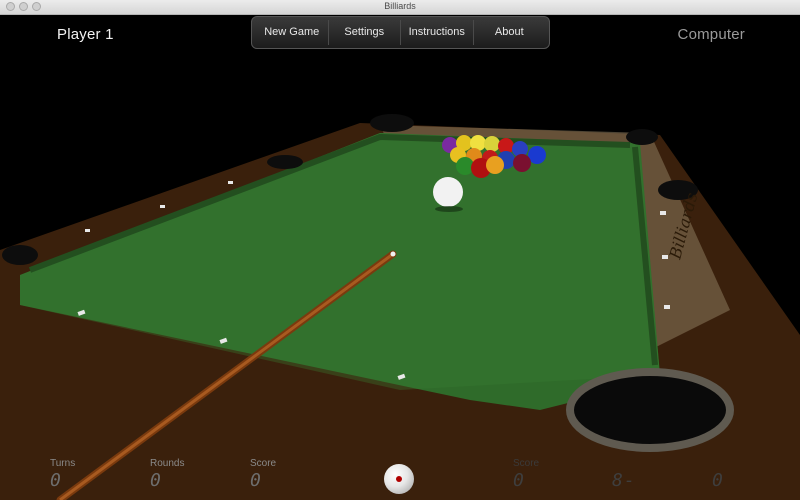 This screenshot has height=500, width=800. I want to click on turns-value: 0, so click(56, 480).